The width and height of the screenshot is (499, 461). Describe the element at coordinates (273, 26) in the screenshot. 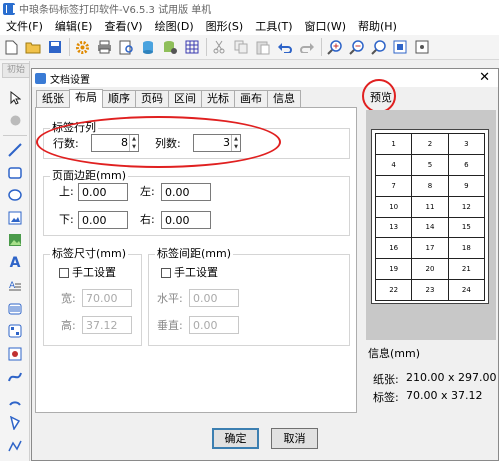

I see `menu-tools: 工具(T)` at that location.